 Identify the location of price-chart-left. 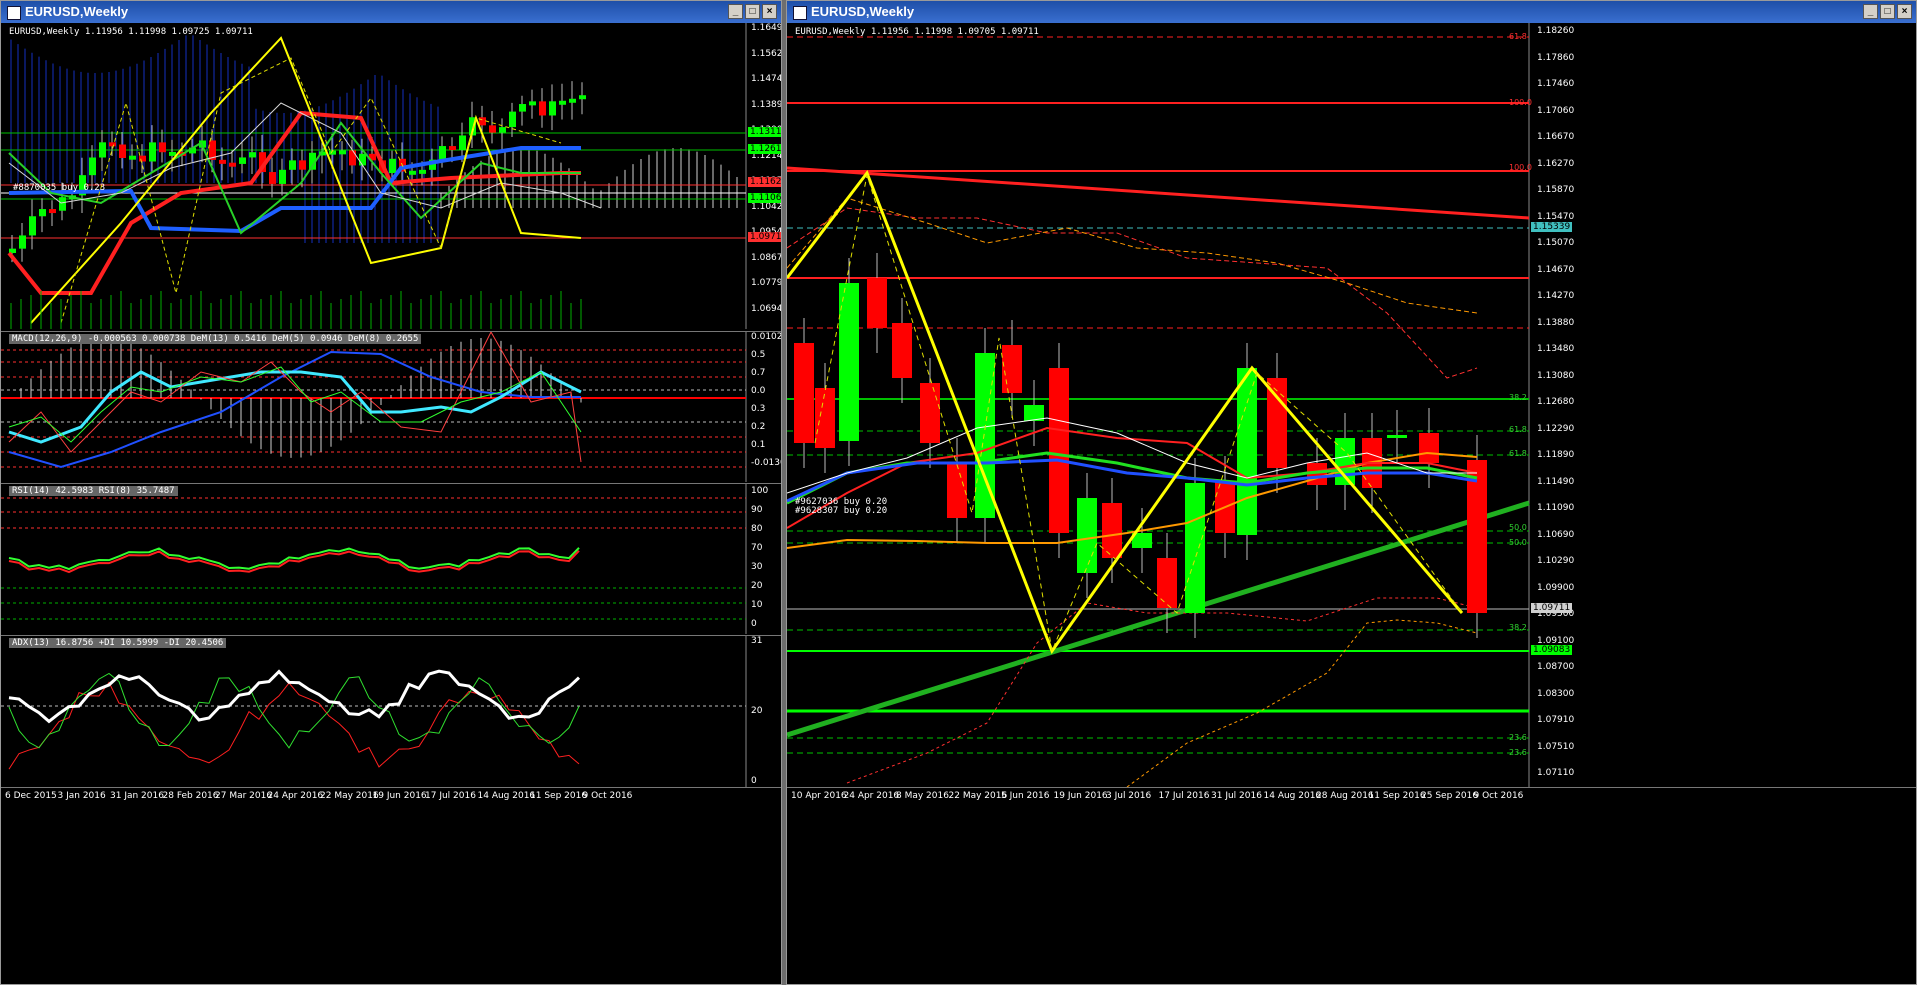
(374, 176).